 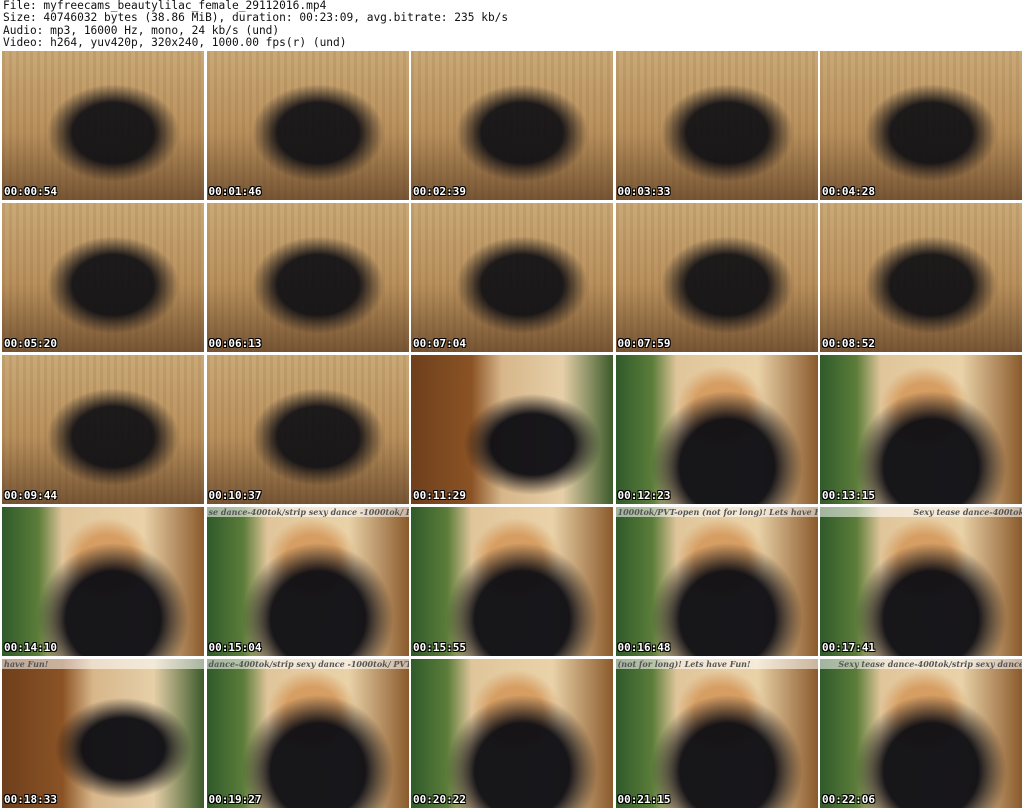 I want to click on video-thumbnail: 00:03:33, so click(x=716, y=125).